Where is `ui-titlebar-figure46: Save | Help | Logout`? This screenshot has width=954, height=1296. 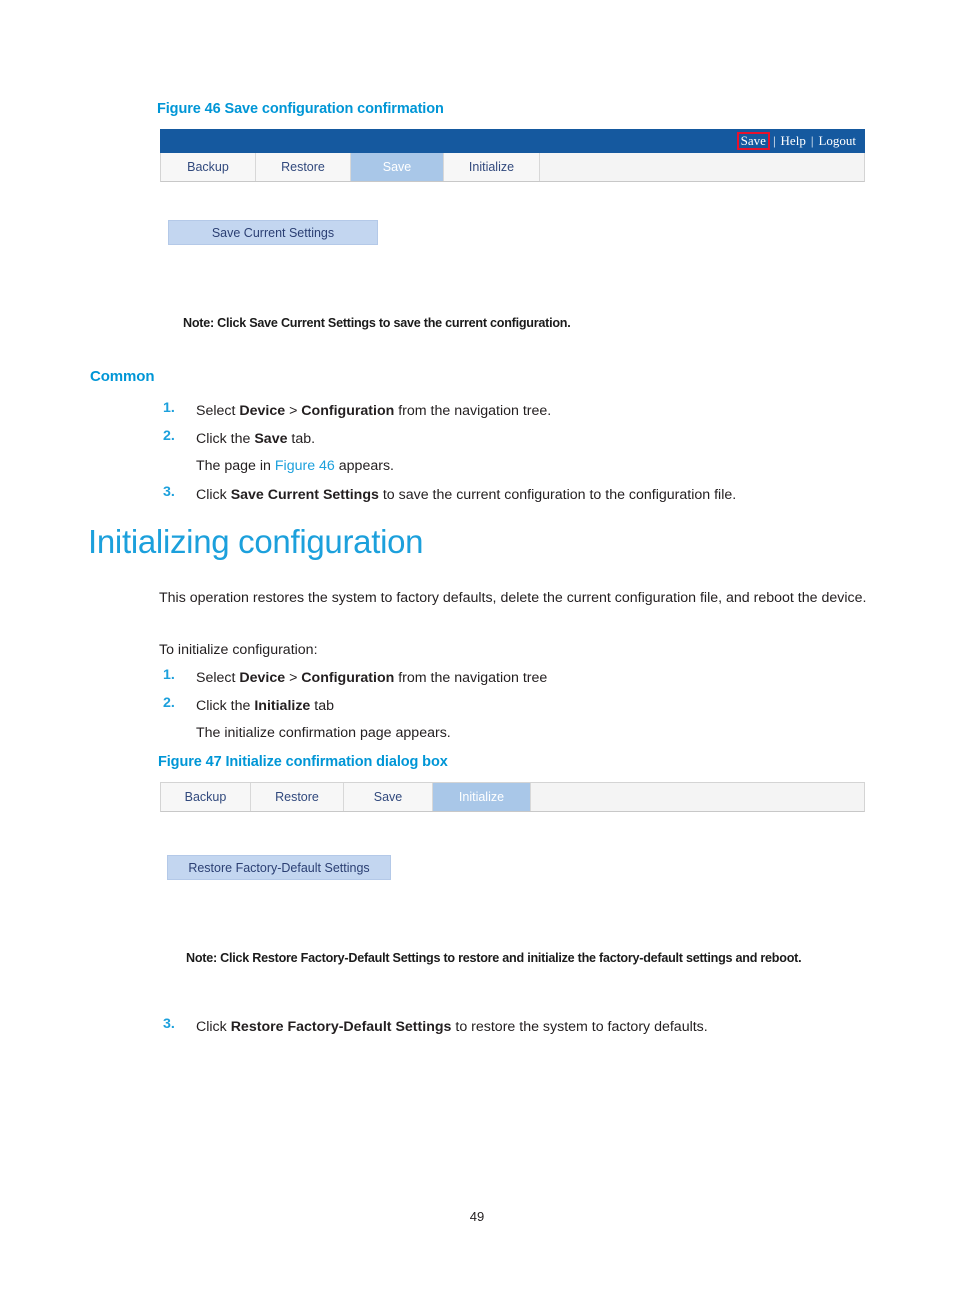
ui-titlebar-figure46: Save | Help | Logout is located at coordinates (512, 141).